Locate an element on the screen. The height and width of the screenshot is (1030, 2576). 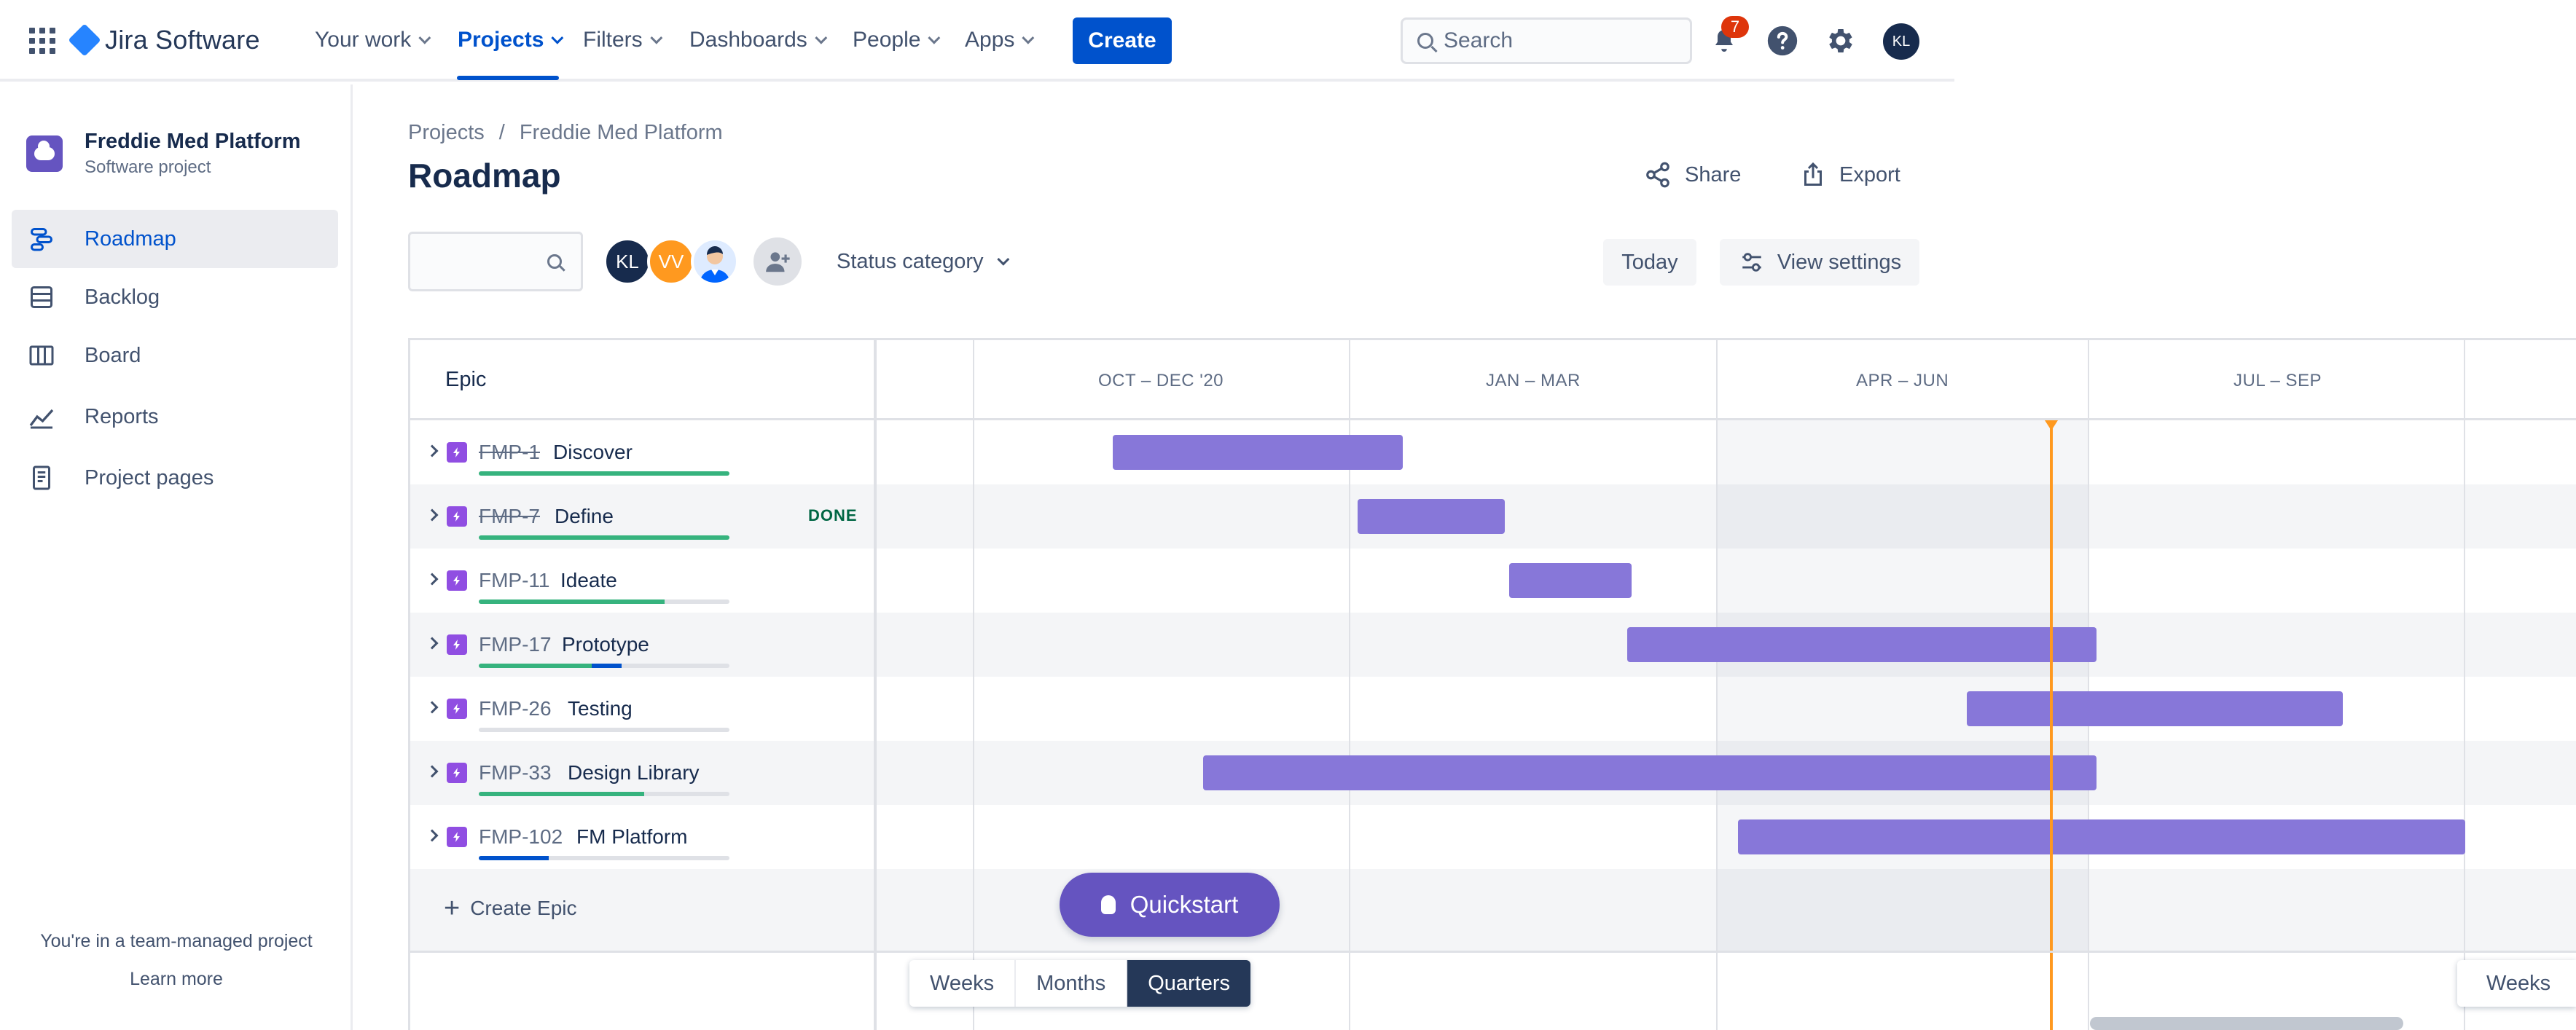
create-button: Create is located at coordinates (1122, 40).